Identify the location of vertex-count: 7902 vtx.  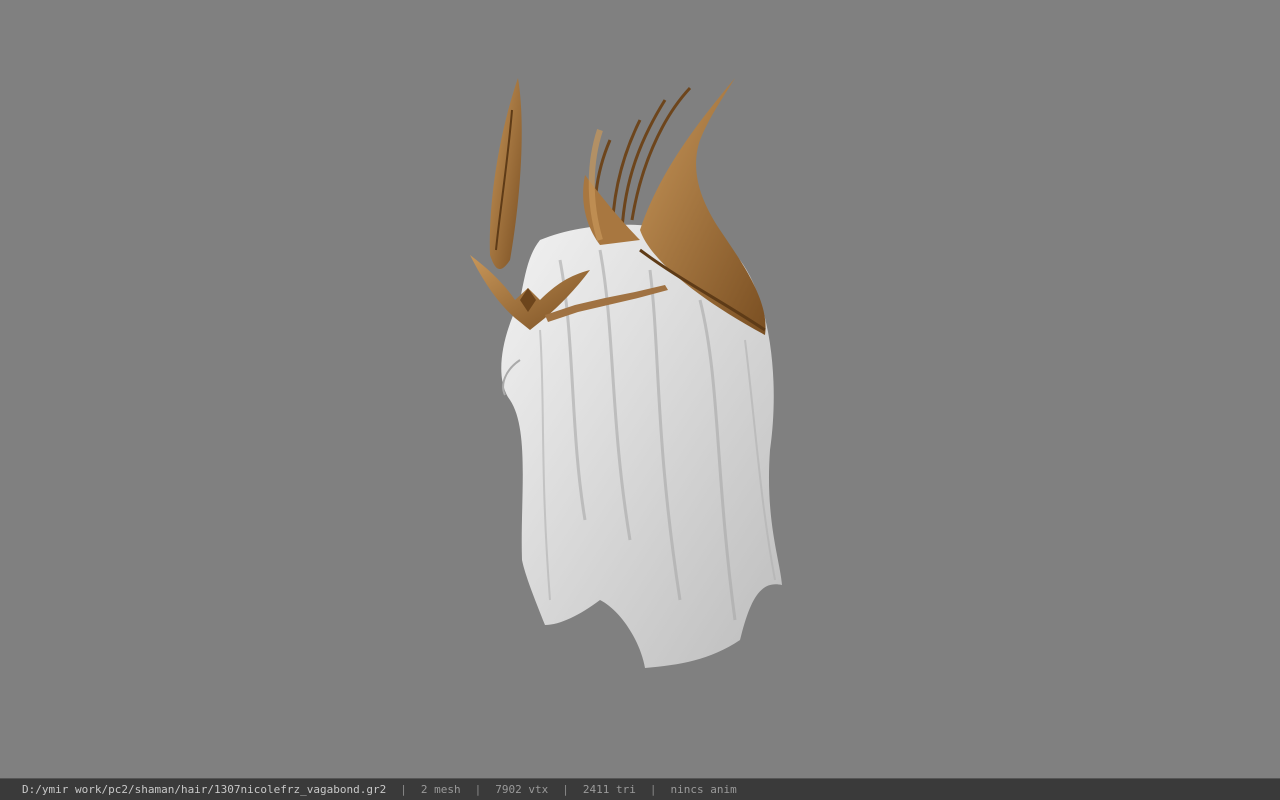
(522, 789).